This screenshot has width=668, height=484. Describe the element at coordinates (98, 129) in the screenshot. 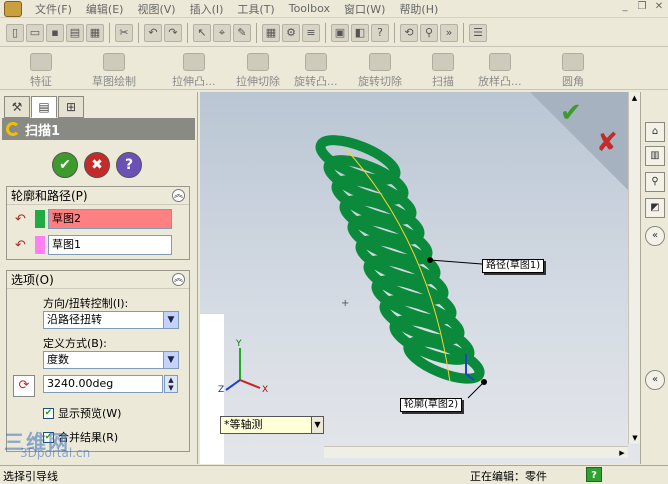

I see `panel-title-bar: 扫描1` at that location.